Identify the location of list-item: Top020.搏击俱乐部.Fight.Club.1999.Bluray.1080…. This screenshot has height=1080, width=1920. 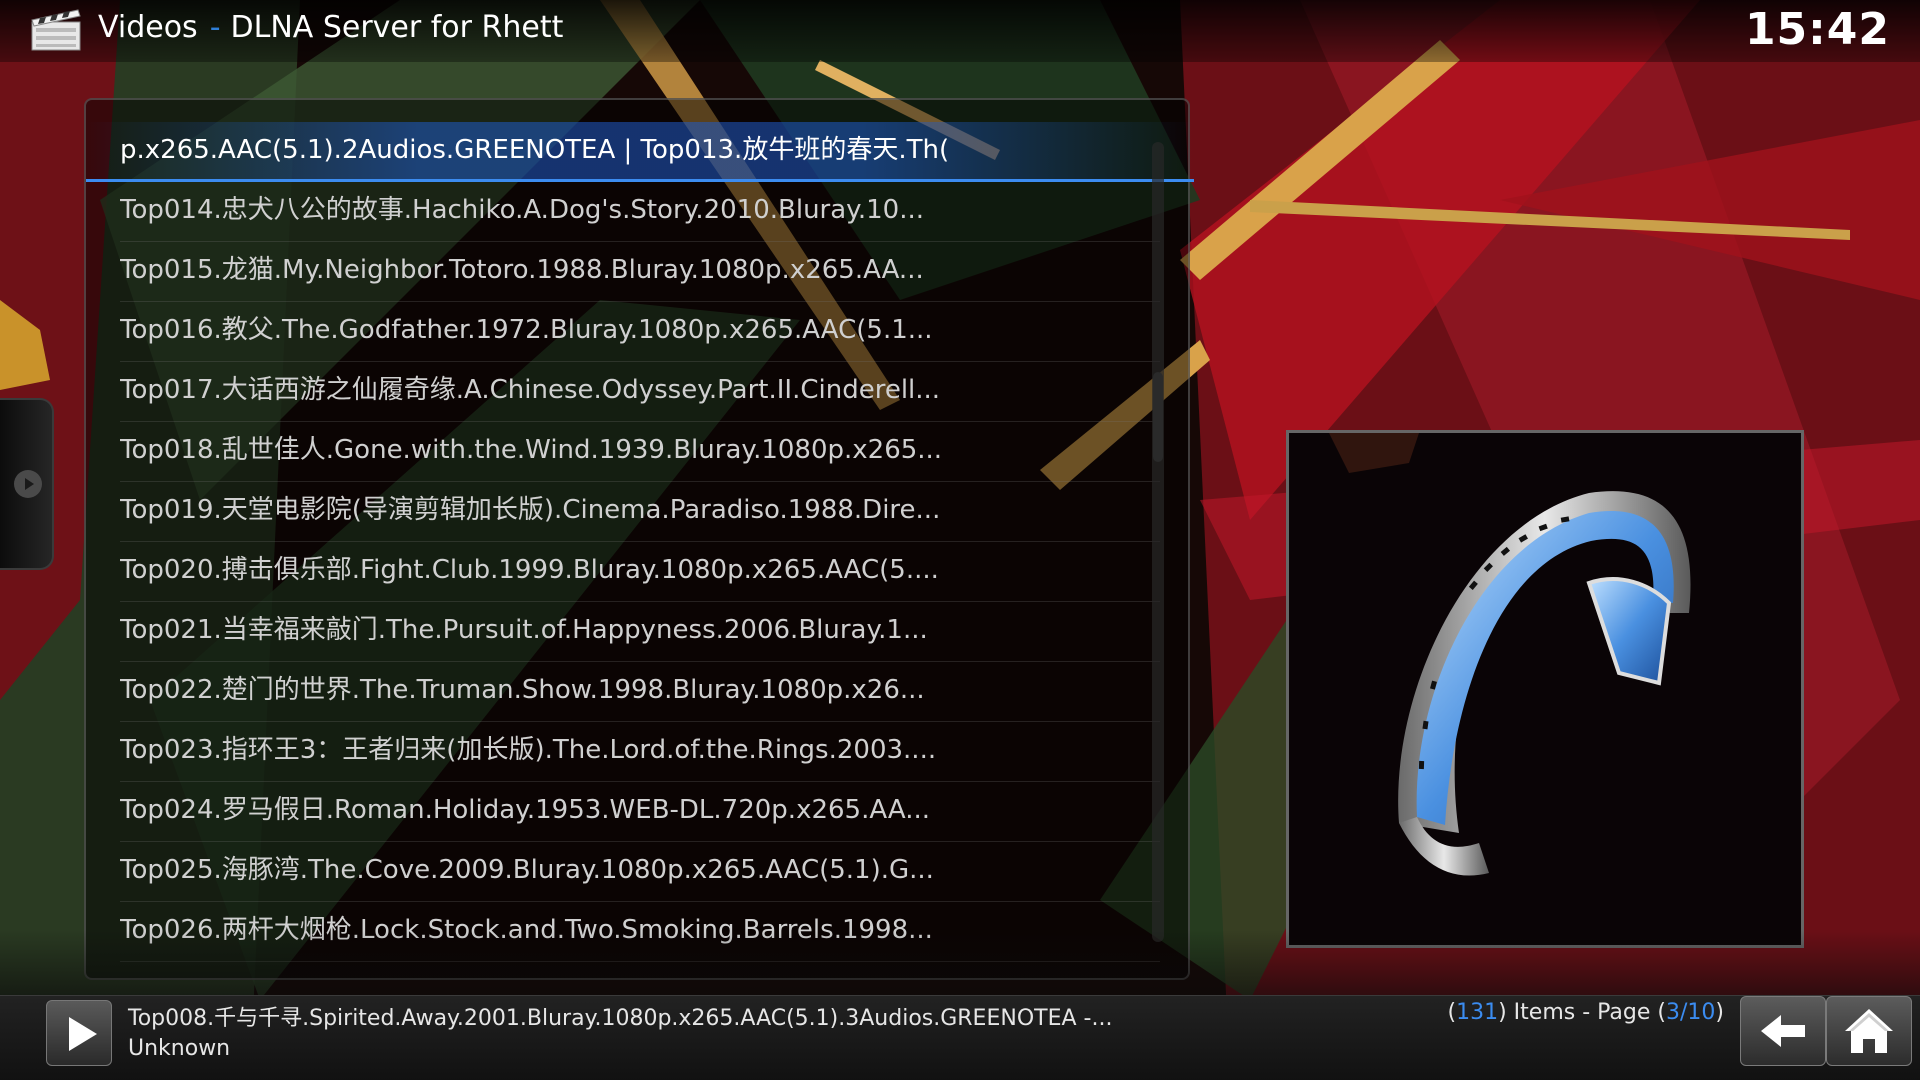
(640, 572).